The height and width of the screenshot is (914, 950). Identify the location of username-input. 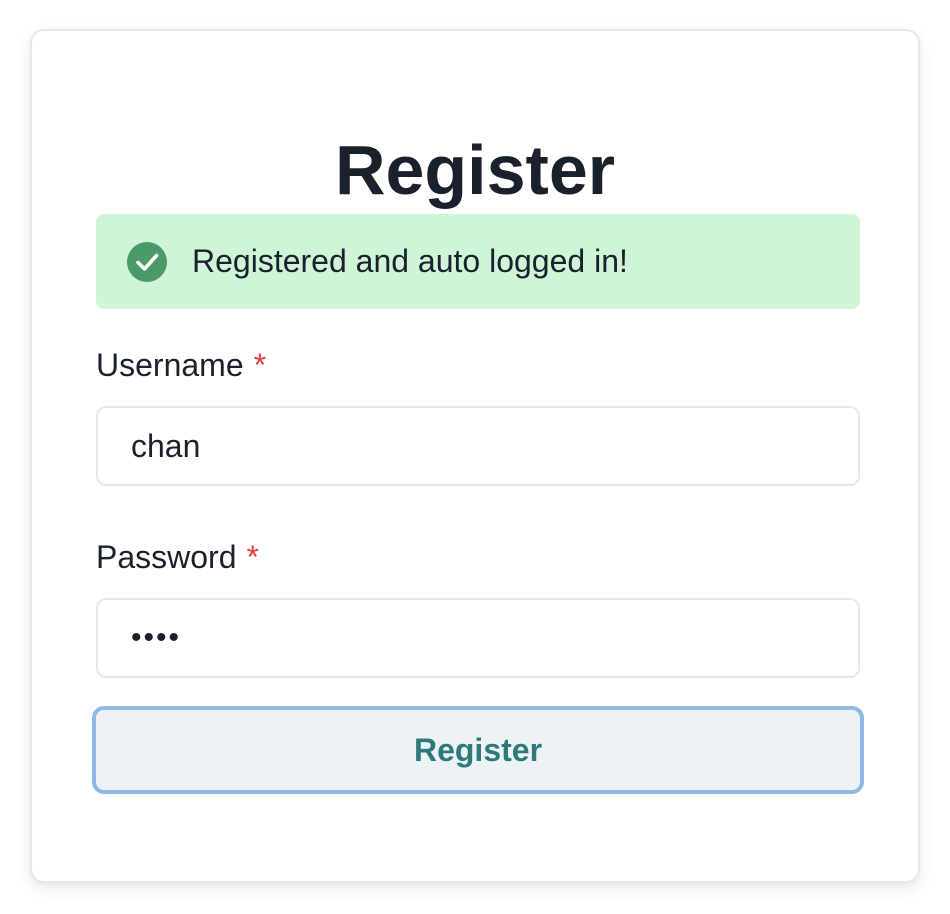
(478, 446).